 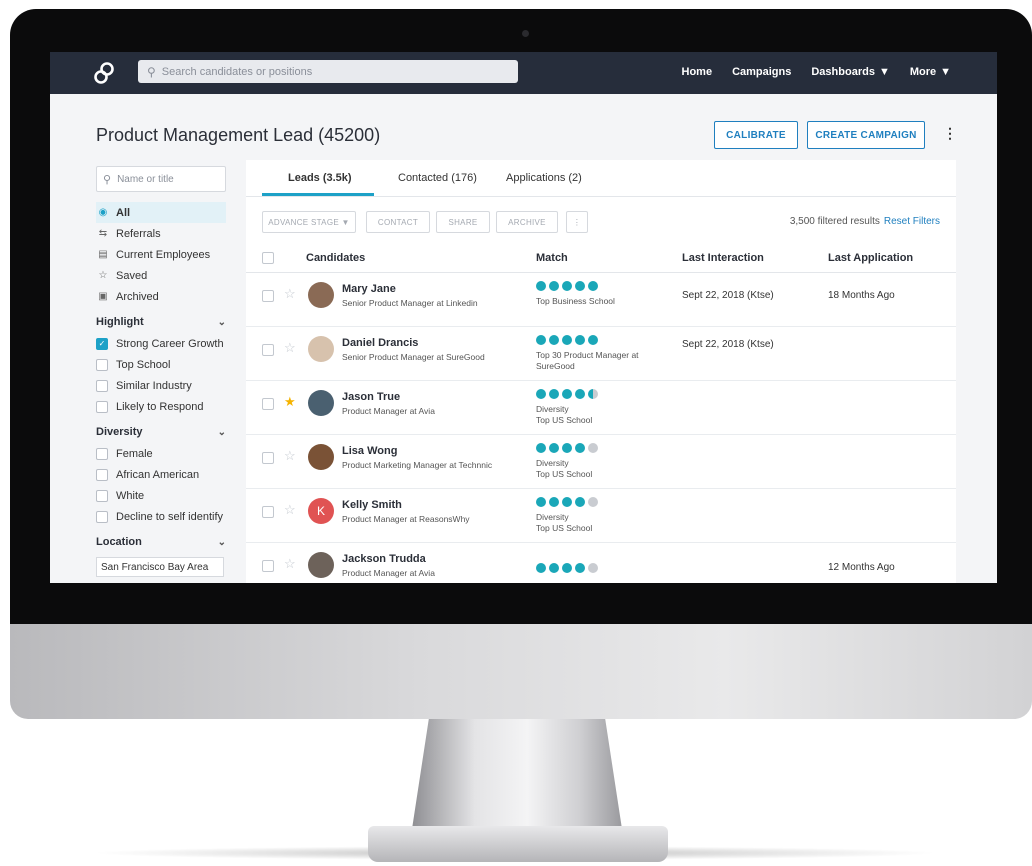 What do you see at coordinates (161, 296) in the screenshot?
I see `sidebar-item-archived: ▣ Archived` at bounding box center [161, 296].